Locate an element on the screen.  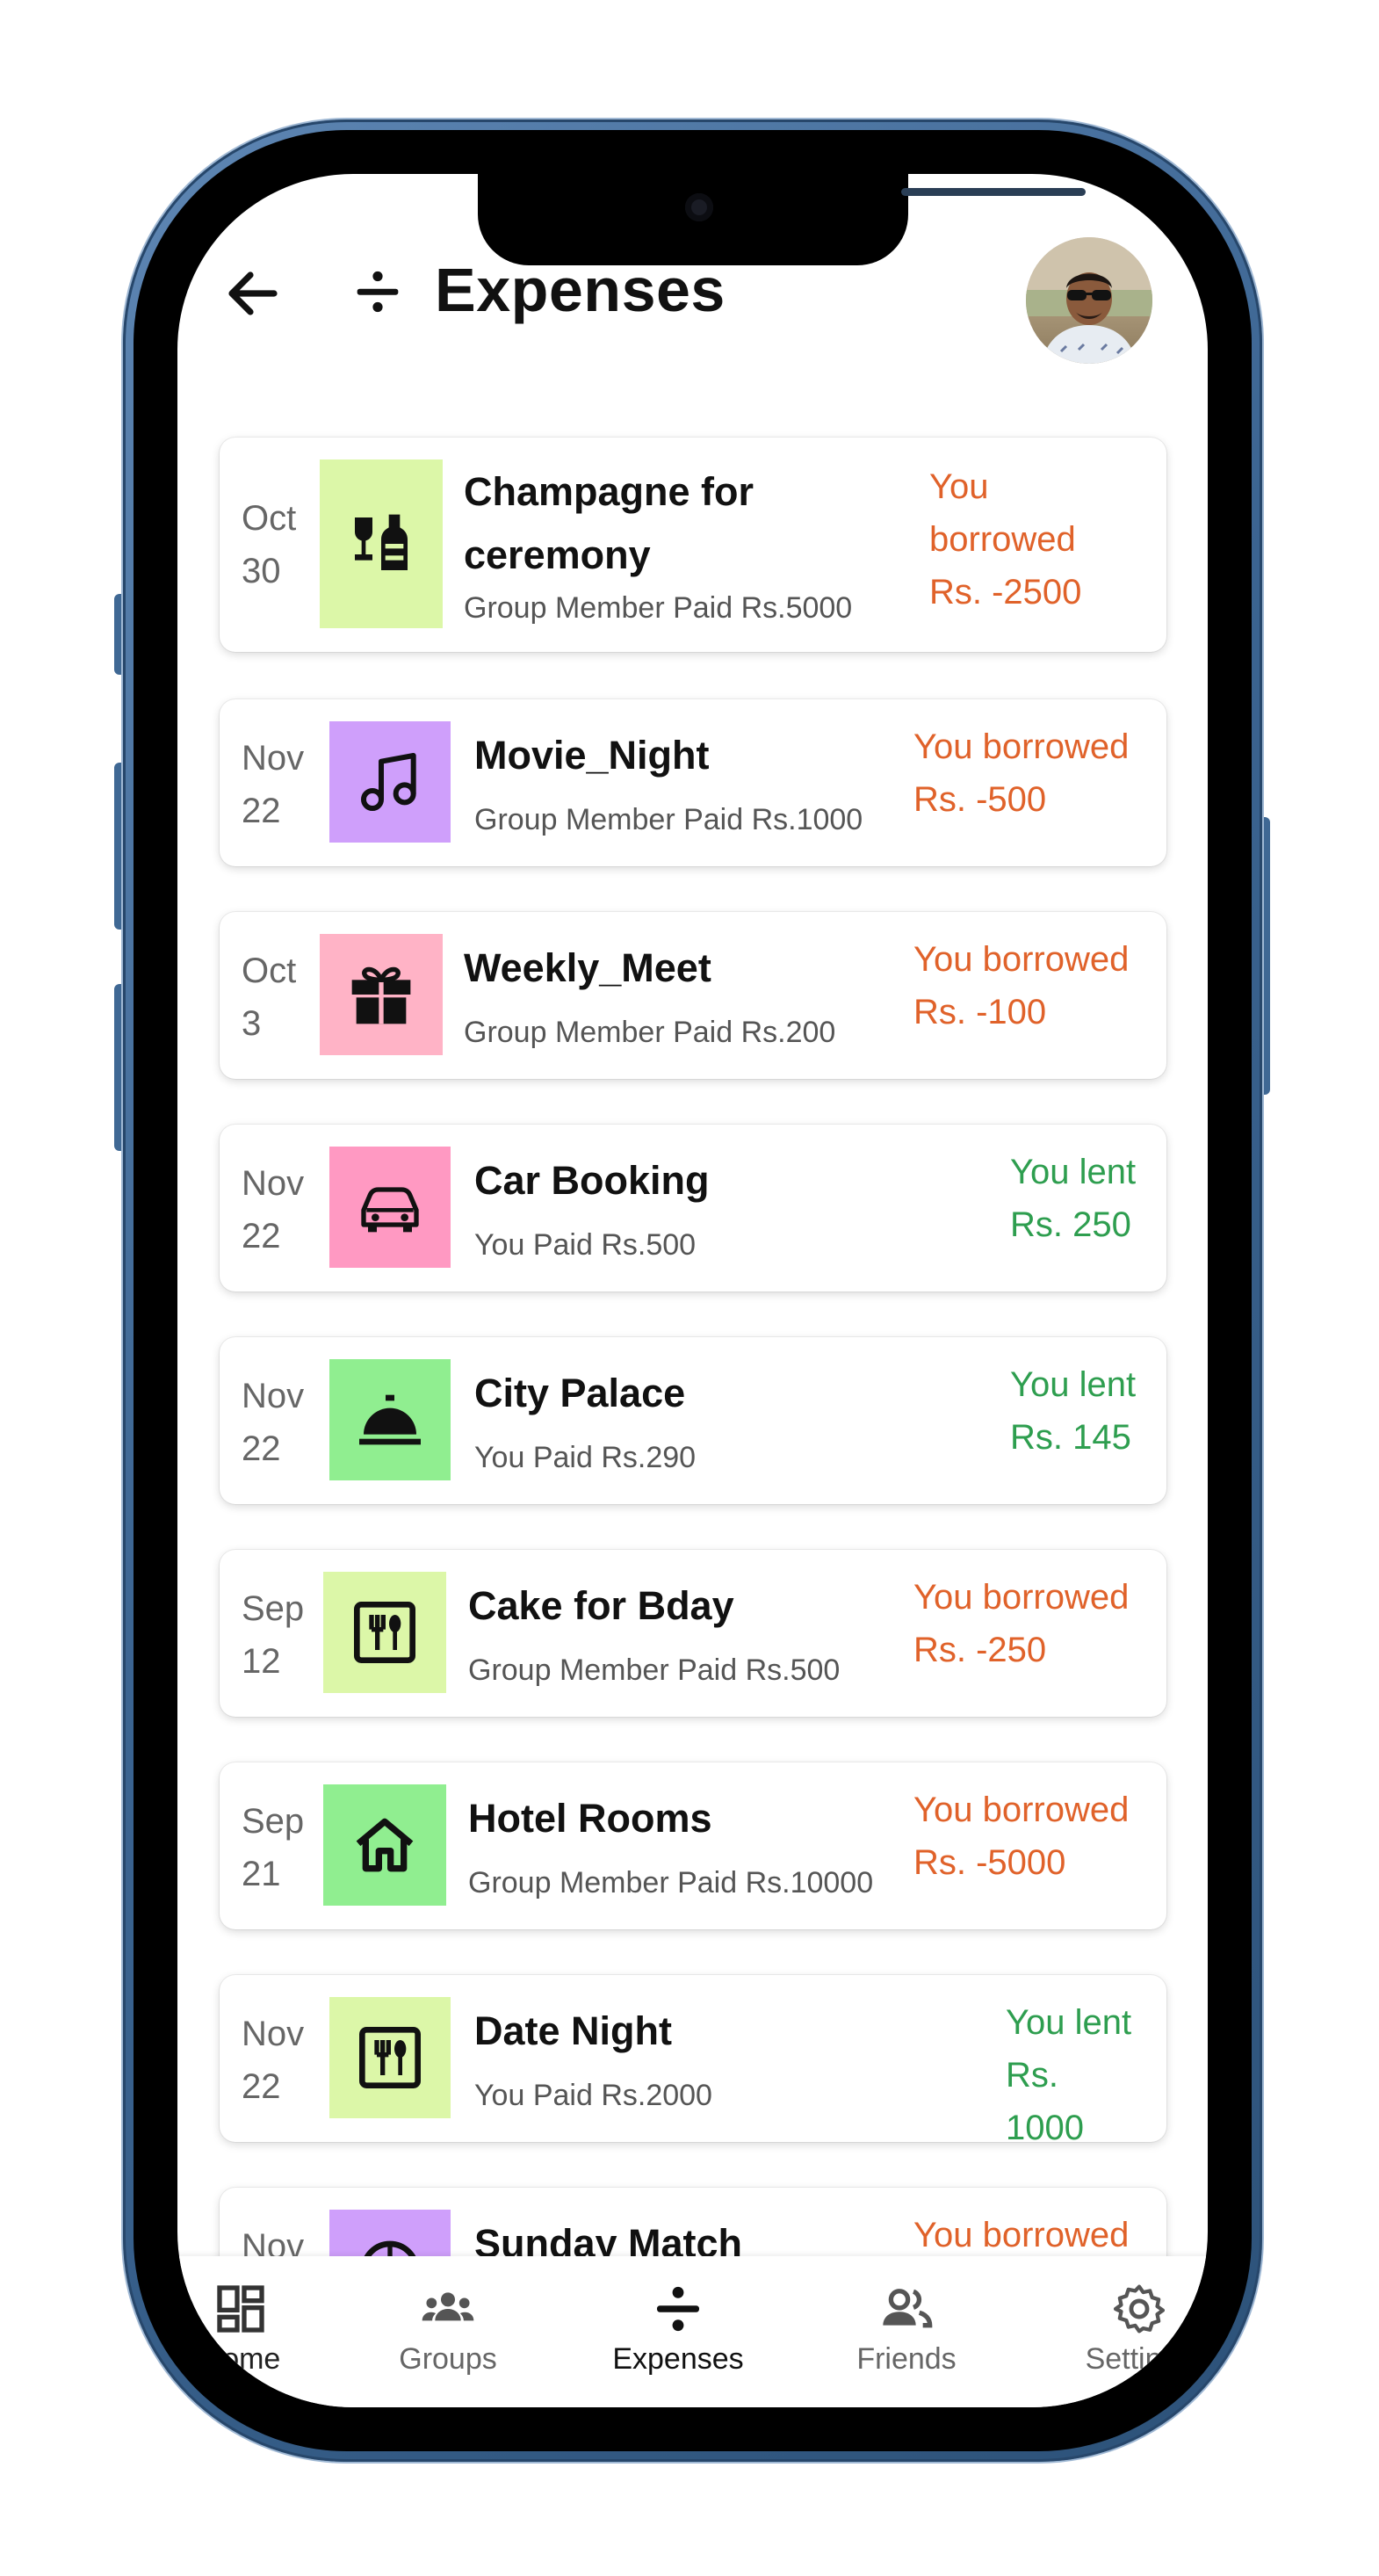
expense-name: Champagne for ceremony is located at coordinates (609, 523).